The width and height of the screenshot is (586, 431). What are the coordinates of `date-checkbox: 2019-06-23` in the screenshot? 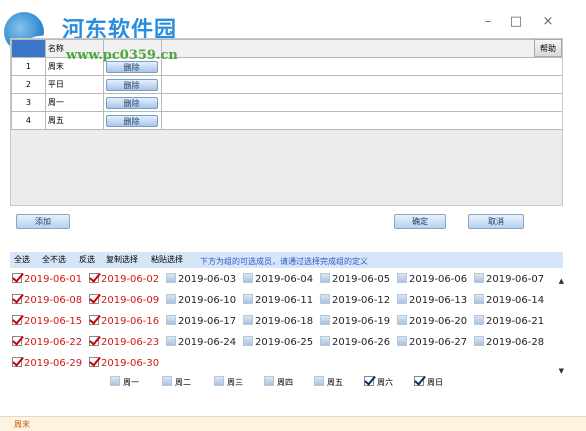 It's located at (124, 343).